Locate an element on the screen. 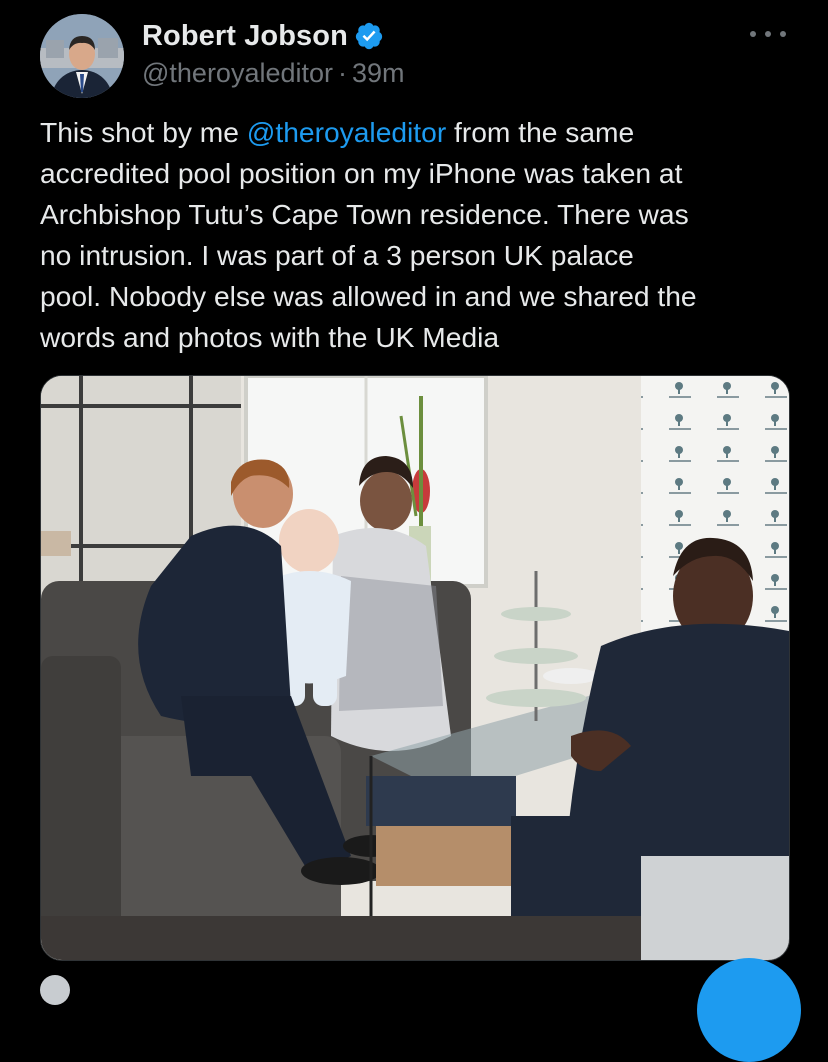 The height and width of the screenshot is (1062, 828). profile-photo-icon is located at coordinates (82, 56).